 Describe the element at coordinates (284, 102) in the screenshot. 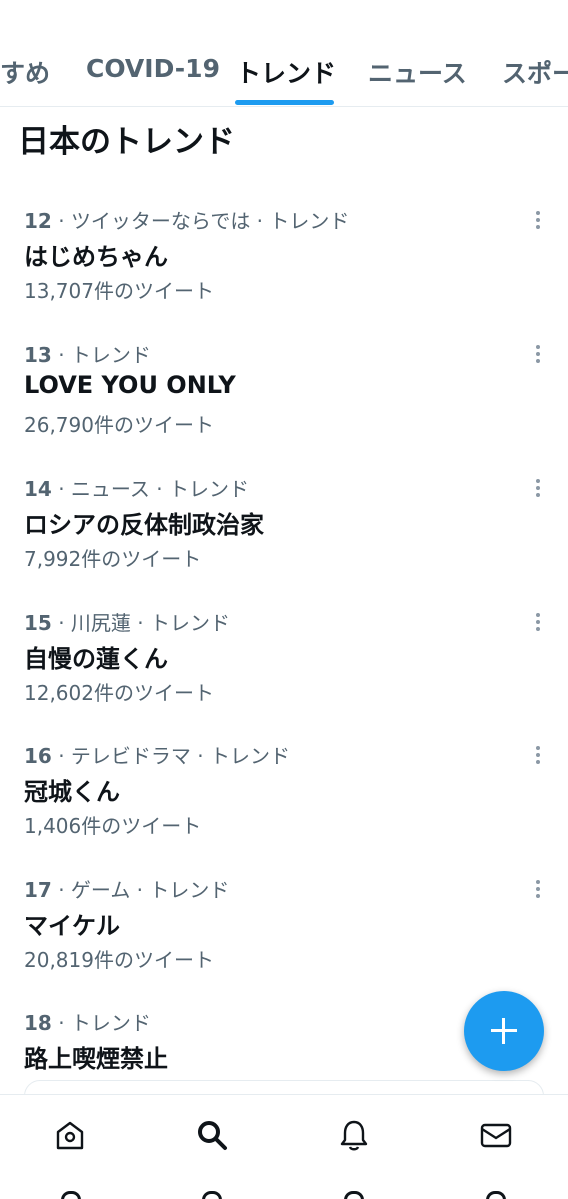

I see `active-tab-indicator` at that location.